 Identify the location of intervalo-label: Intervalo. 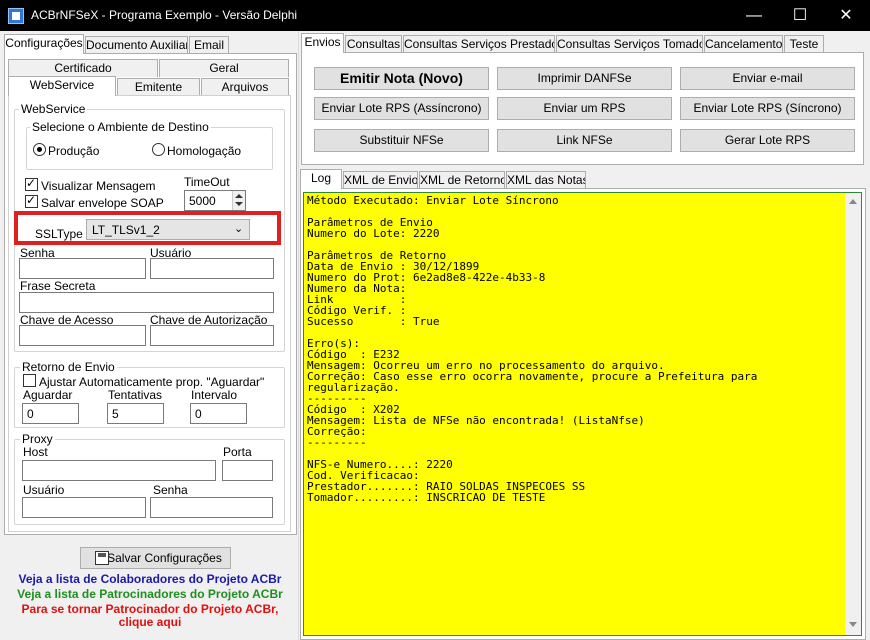
(214, 395).